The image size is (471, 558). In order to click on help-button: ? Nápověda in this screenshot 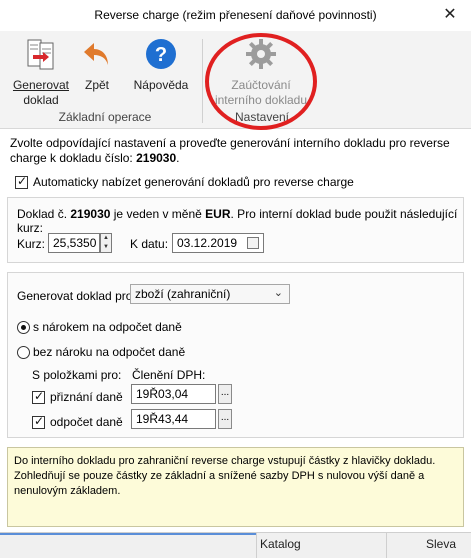, I will do `click(161, 65)`.